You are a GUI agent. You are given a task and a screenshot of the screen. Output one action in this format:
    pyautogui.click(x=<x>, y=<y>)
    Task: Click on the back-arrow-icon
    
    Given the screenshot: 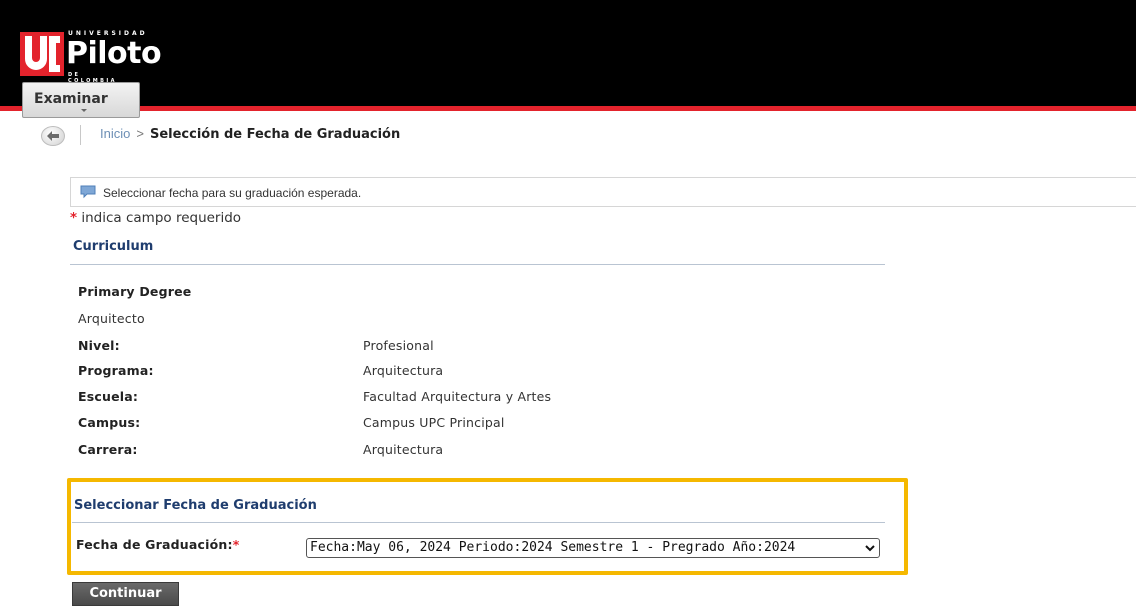 What is the action you would take?
    pyautogui.click(x=53, y=136)
    